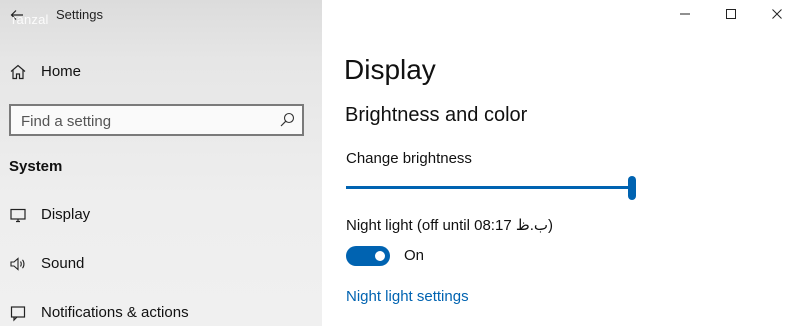 Image resolution: width=800 pixels, height=326 pixels. What do you see at coordinates (368, 256) in the screenshot?
I see `night-light-toggle` at bounding box center [368, 256].